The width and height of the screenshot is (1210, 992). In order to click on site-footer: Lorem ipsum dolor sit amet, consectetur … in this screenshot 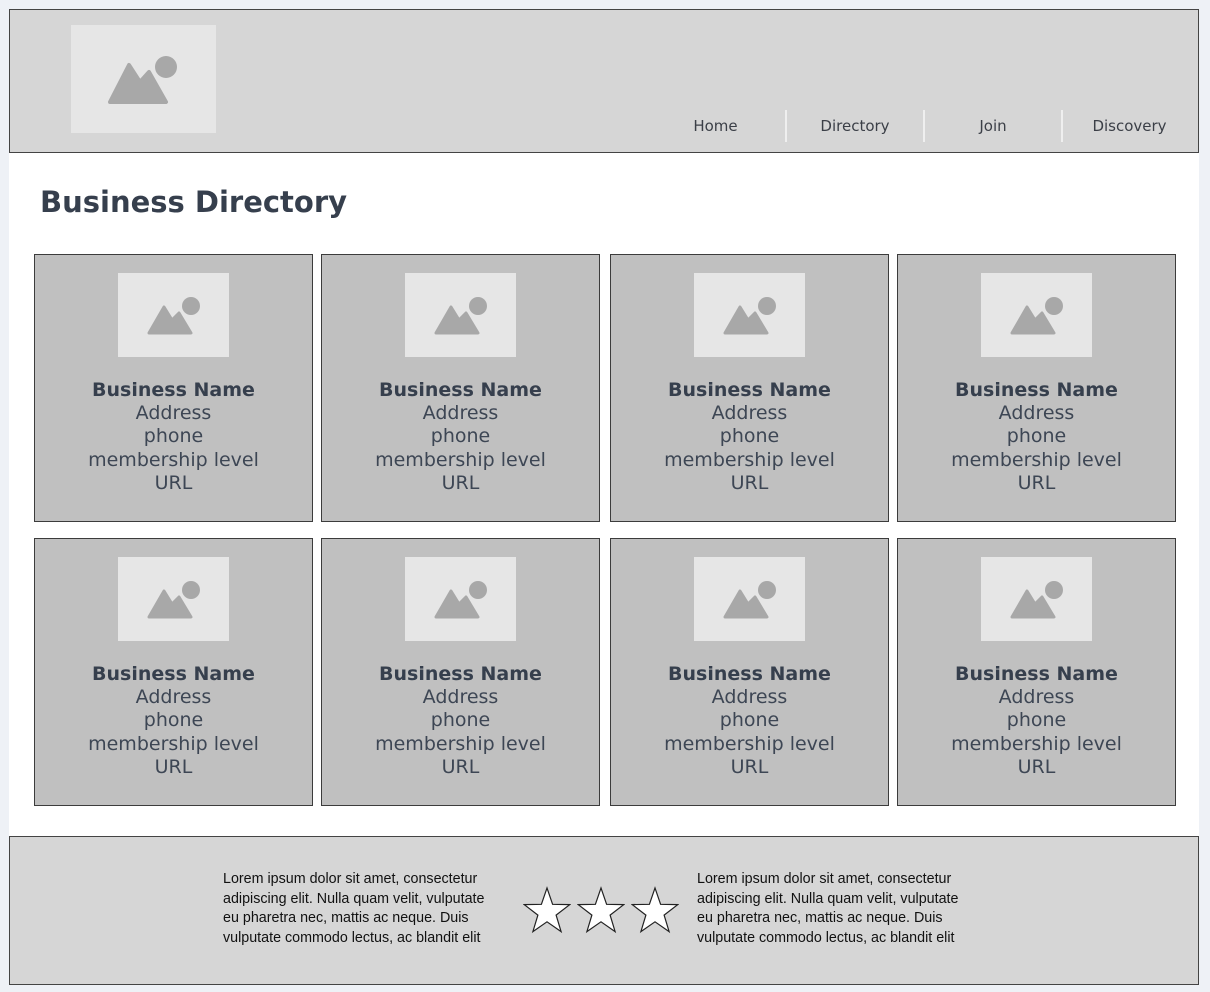, I will do `click(604, 910)`.